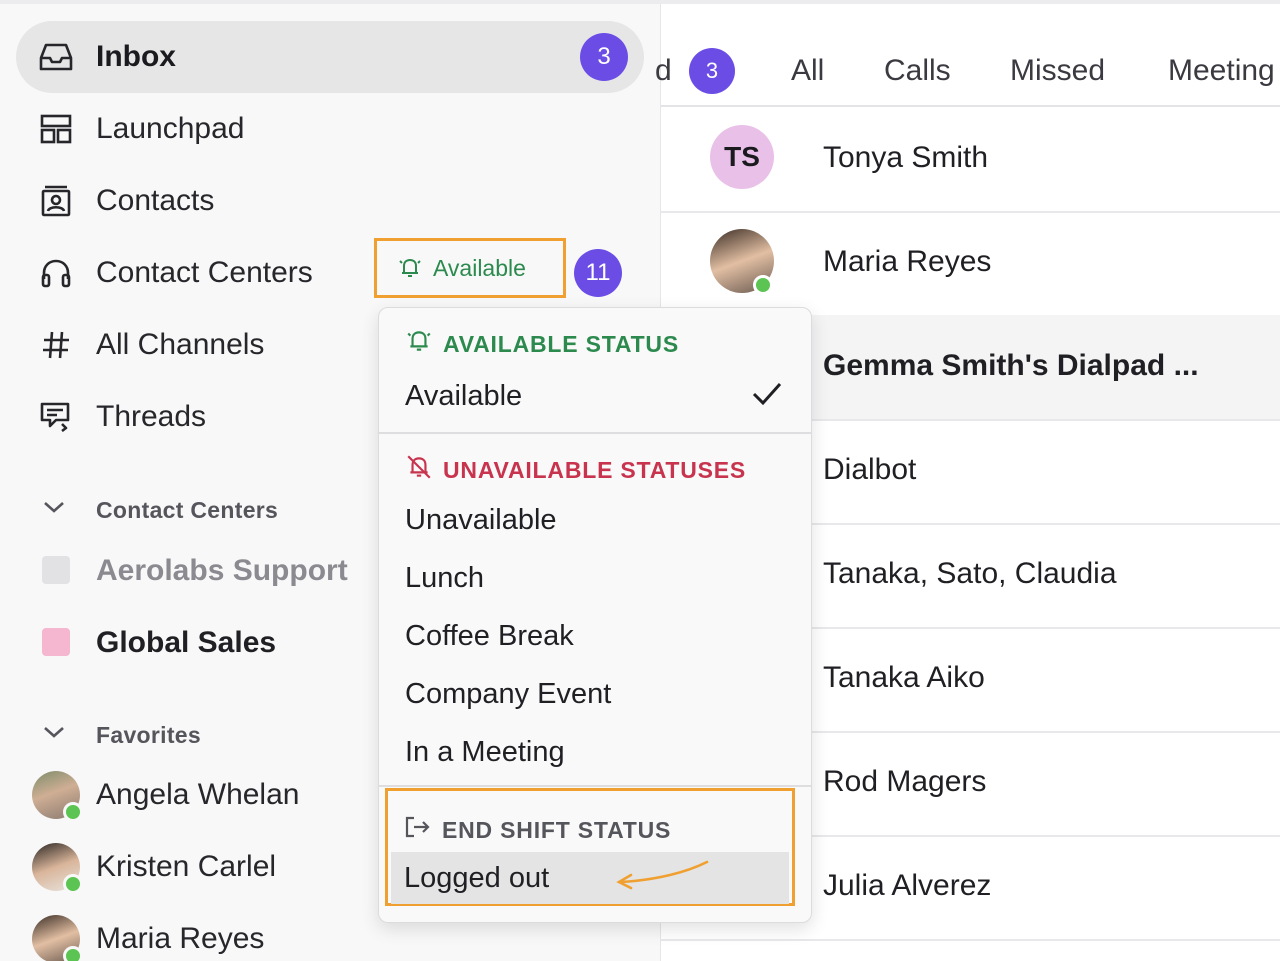 The height and width of the screenshot is (961, 1280). I want to click on favorite-label: Kristen Carlel, so click(186, 866).